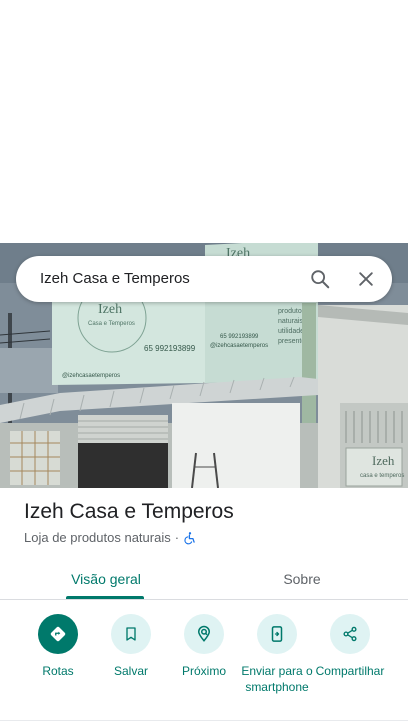 This screenshot has height=726, width=408. I want to click on nearby-button: Próximo, so click(204, 646).